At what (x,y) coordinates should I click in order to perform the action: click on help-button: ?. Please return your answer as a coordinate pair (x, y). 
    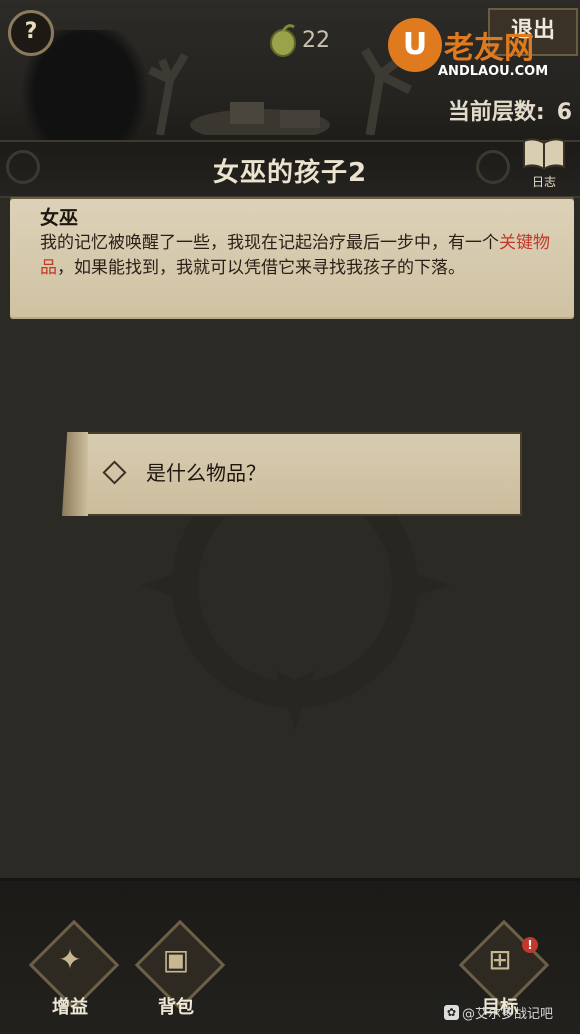
    Looking at the image, I should click on (31, 33).